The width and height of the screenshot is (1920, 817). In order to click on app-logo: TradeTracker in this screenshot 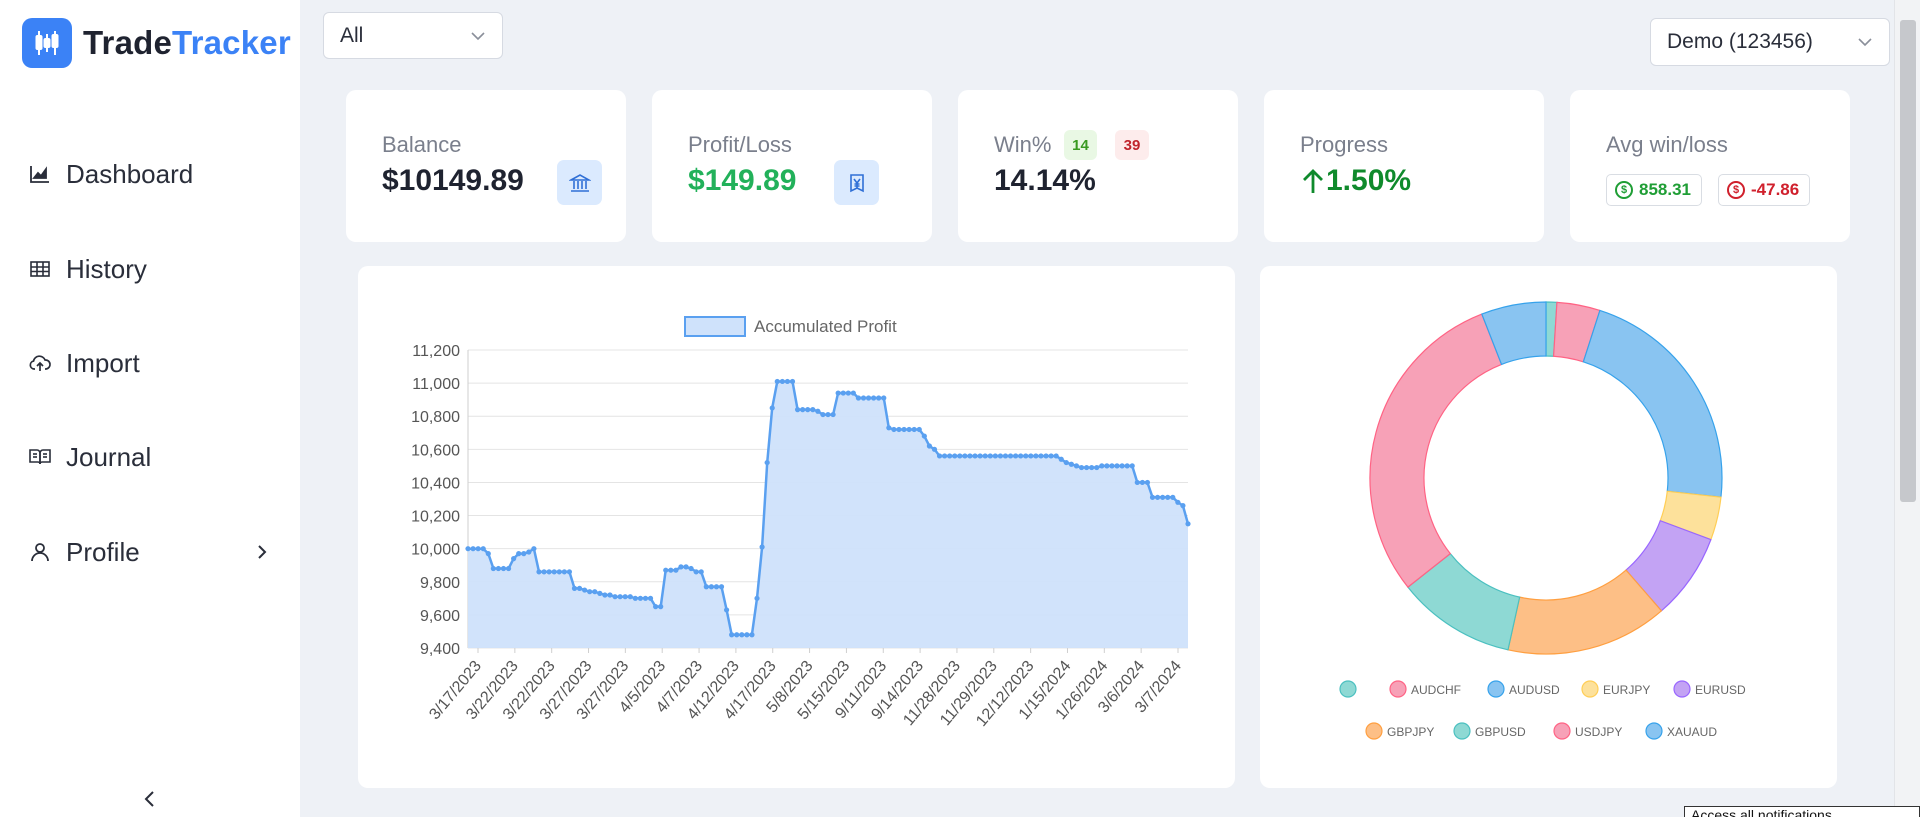, I will do `click(156, 43)`.